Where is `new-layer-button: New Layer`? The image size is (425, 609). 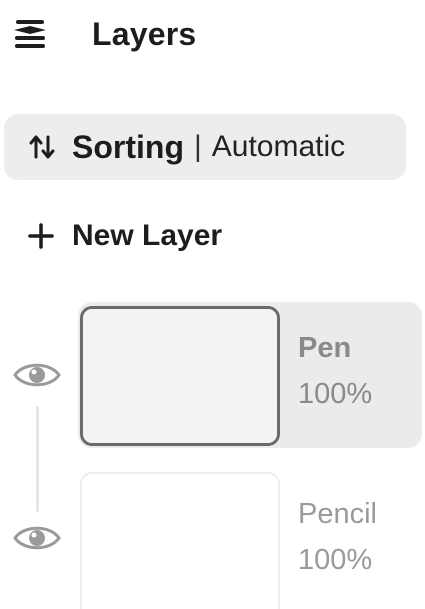 new-layer-button: New Layer is located at coordinates (123, 236).